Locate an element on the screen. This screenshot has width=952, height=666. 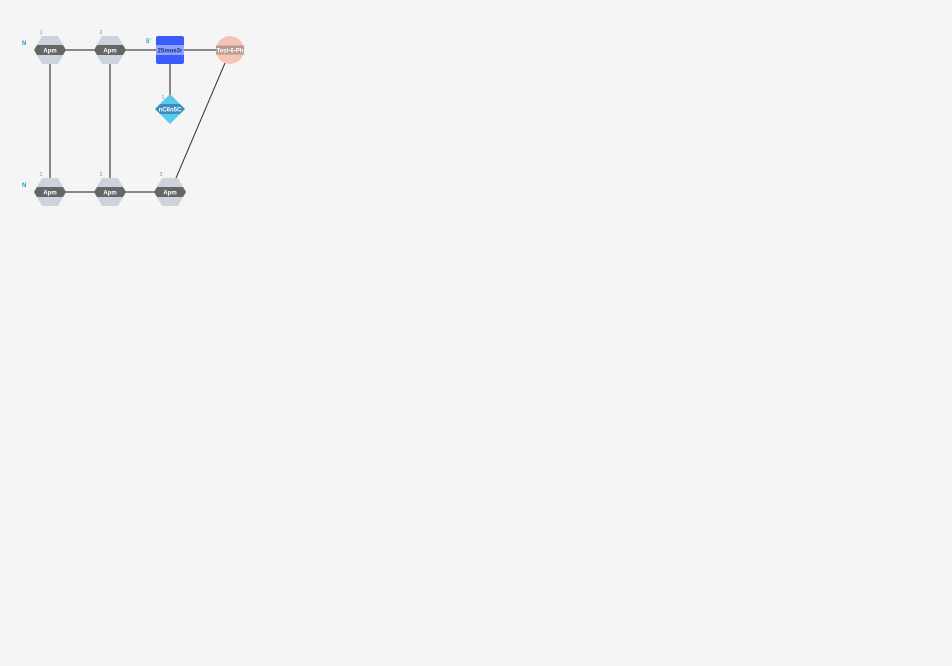
monomer-hexagon: Apm 2 is located at coordinates (110, 47).